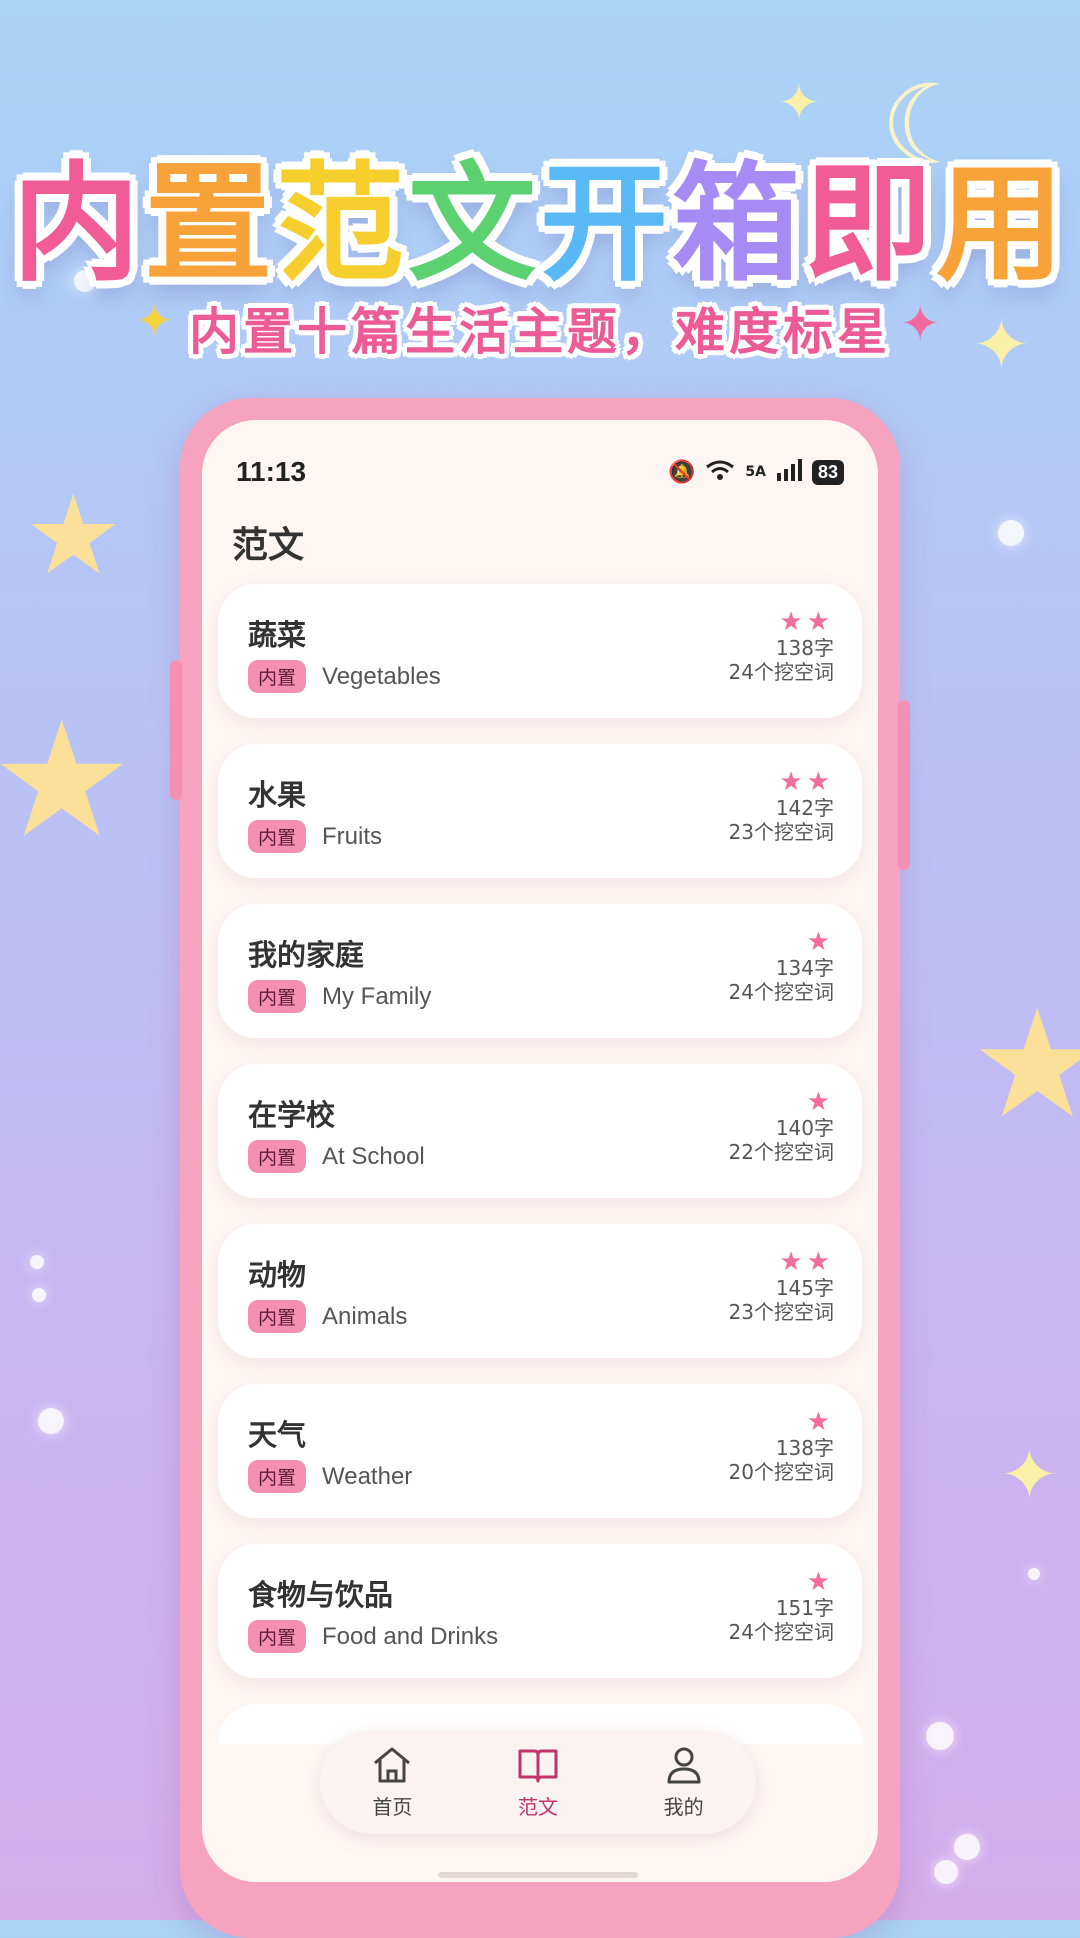 The image size is (1080, 1938). What do you see at coordinates (681, 472) in the screenshot?
I see `mute-icon: 🔕` at bounding box center [681, 472].